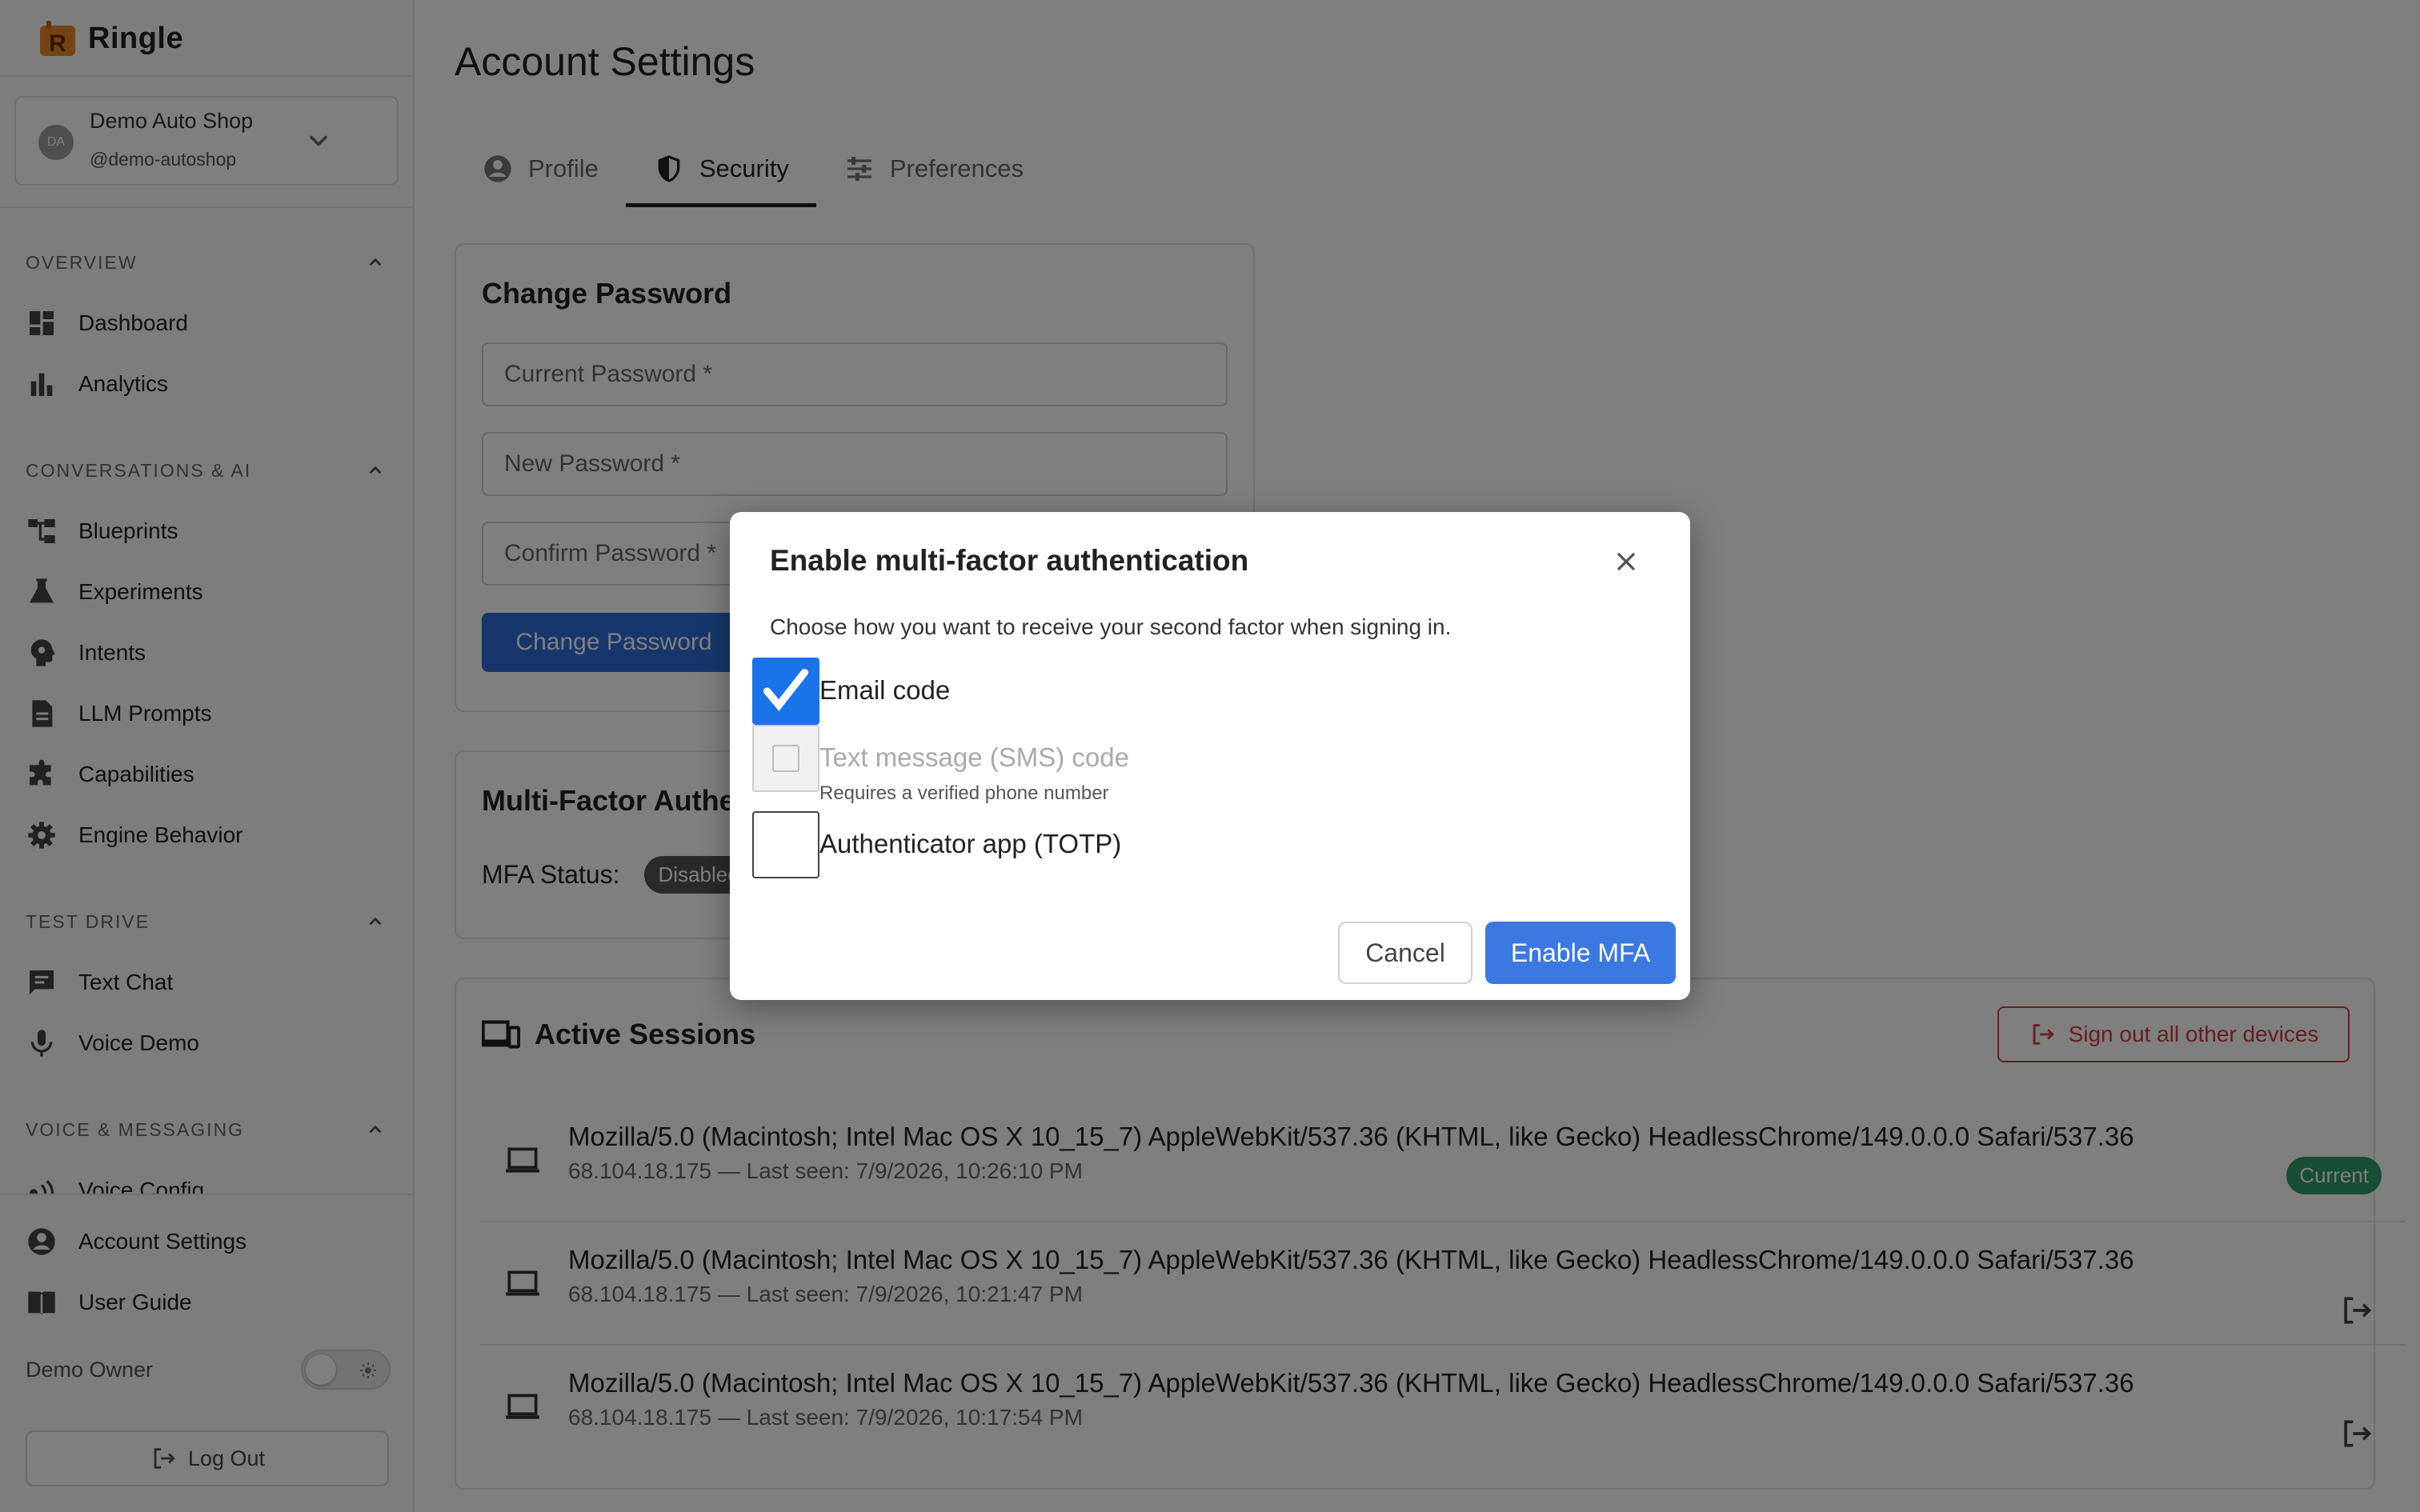  Describe the element at coordinates (964, 793) in the screenshot. I see `option-hint: Requires a verified phone number` at that location.